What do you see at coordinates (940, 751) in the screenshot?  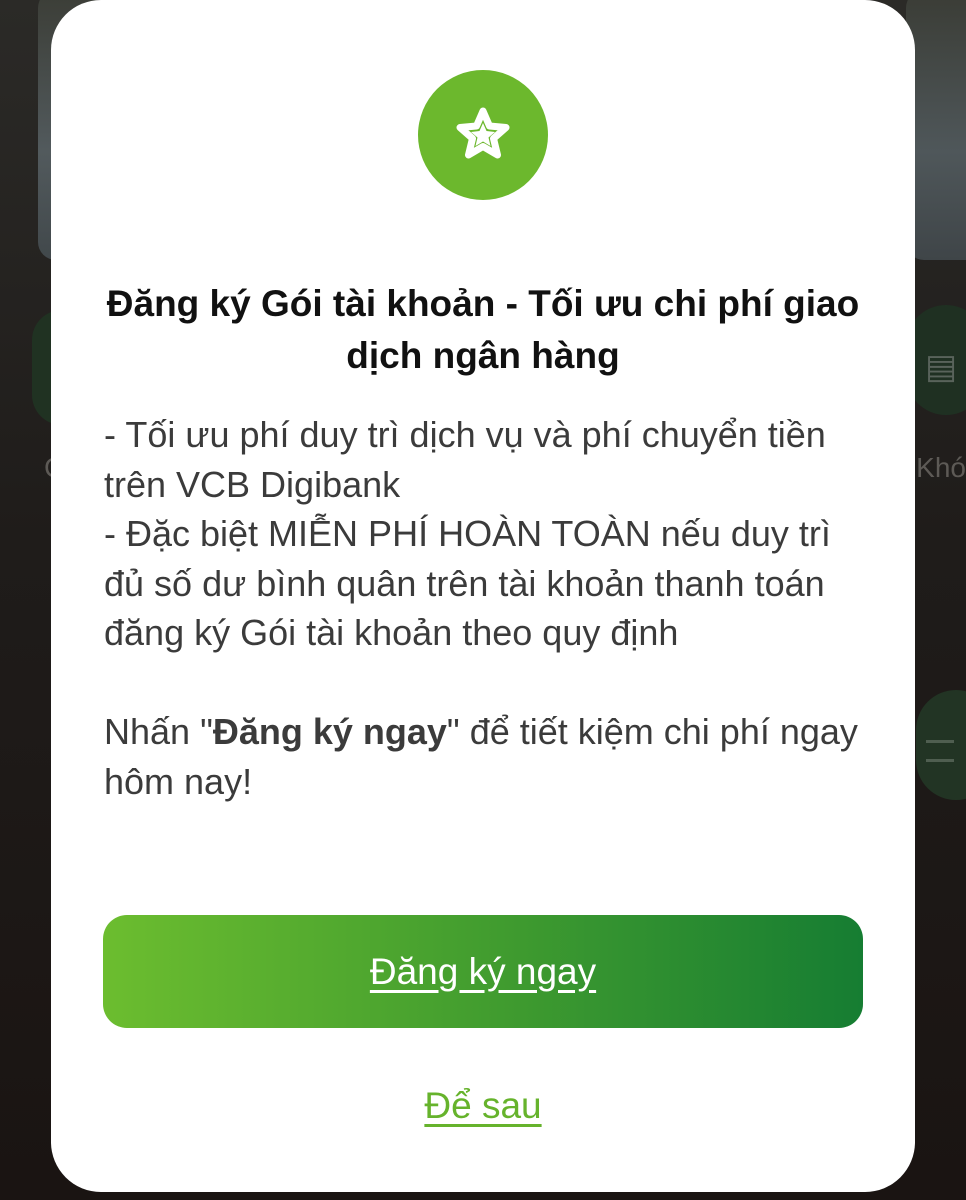 I see `menu-icon` at bounding box center [940, 751].